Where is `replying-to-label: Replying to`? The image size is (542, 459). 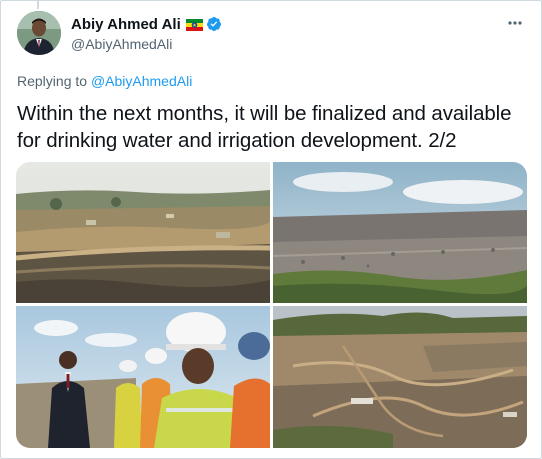 replying-to-label: Replying to is located at coordinates (54, 81).